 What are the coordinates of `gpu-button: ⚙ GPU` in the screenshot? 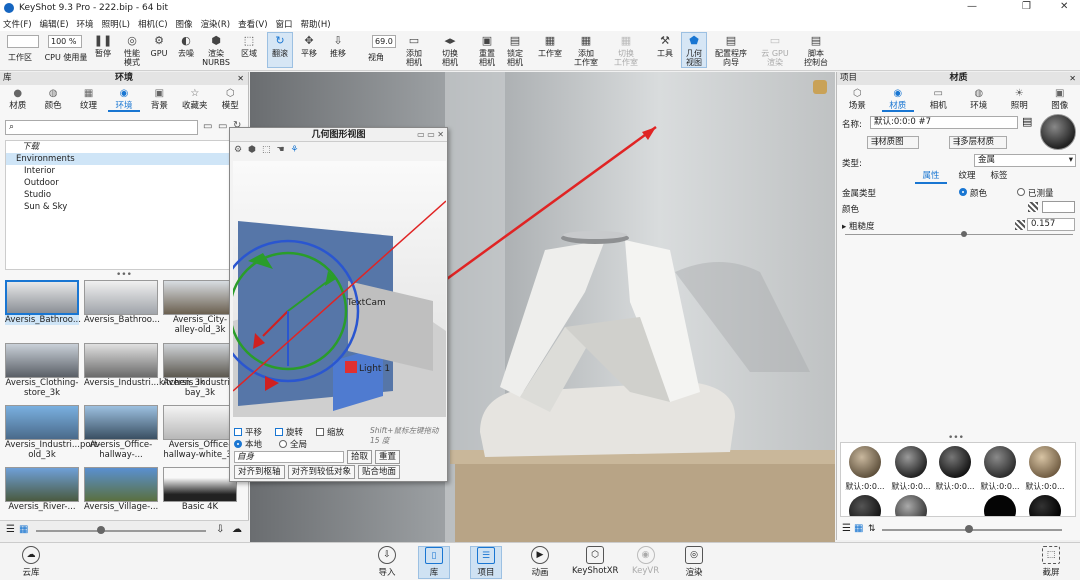 It's located at (159, 46).